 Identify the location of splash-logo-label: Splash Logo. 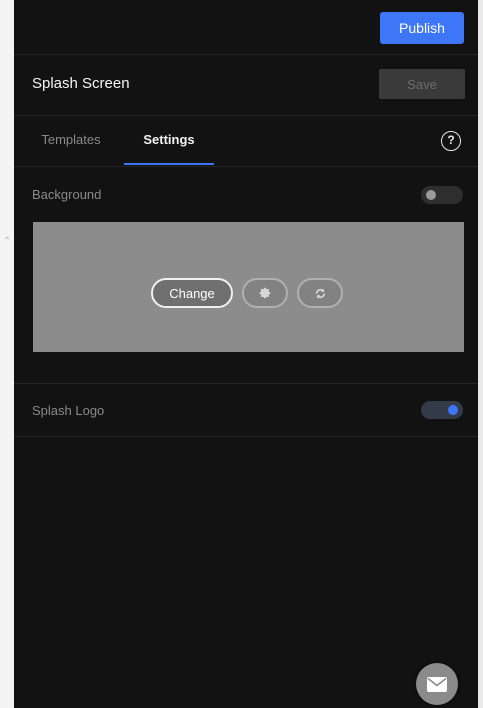
(68, 410).